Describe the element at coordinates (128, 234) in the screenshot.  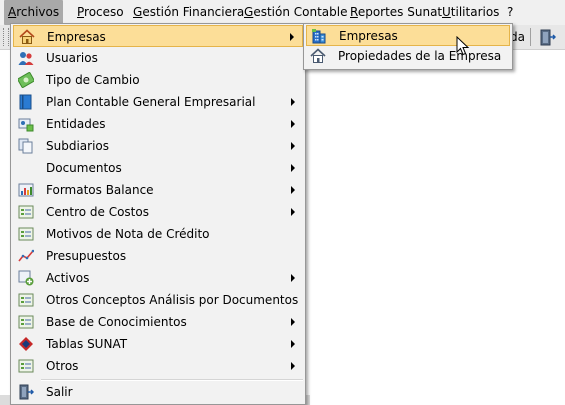
I see `menu-item-label: Motivos de Nota de Crédito` at that location.